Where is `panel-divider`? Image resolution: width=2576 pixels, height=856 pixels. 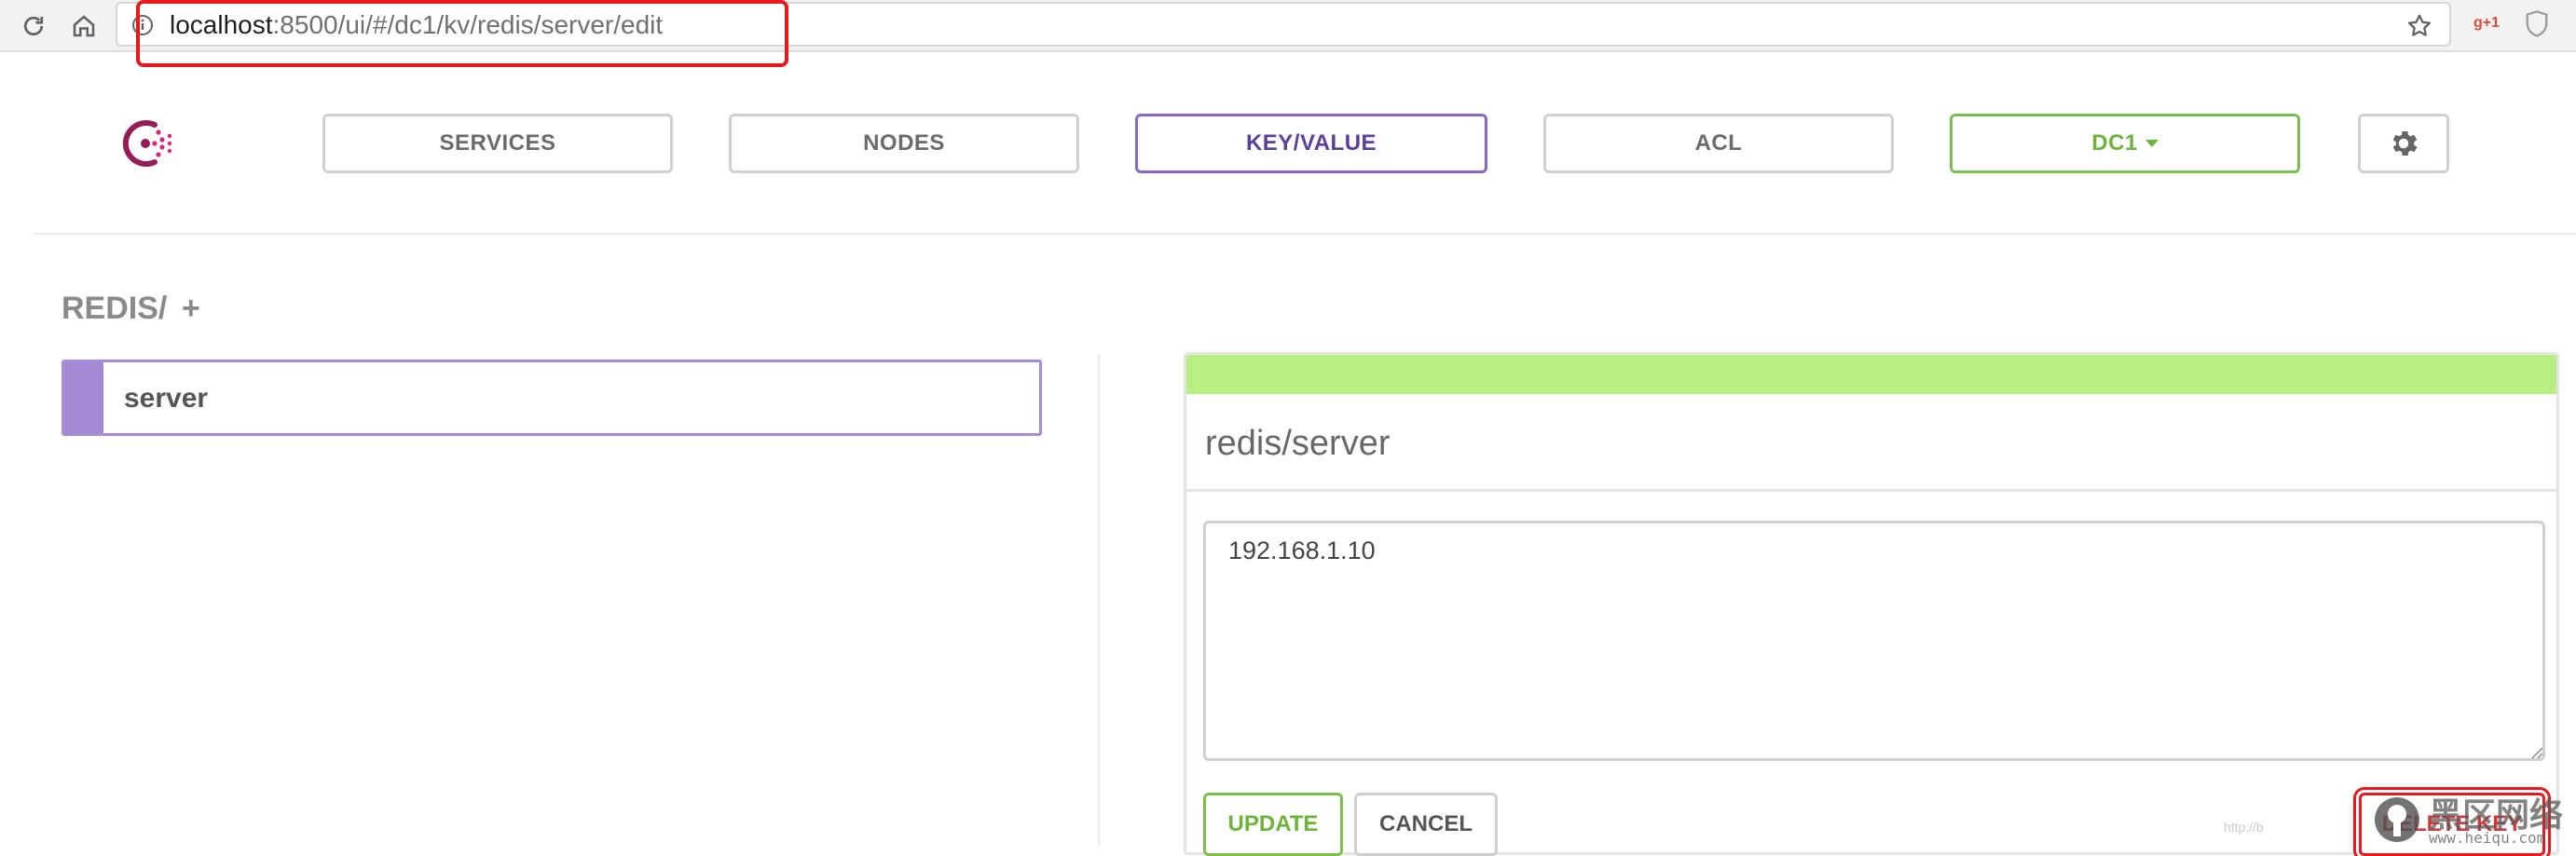 panel-divider is located at coordinates (1871, 490).